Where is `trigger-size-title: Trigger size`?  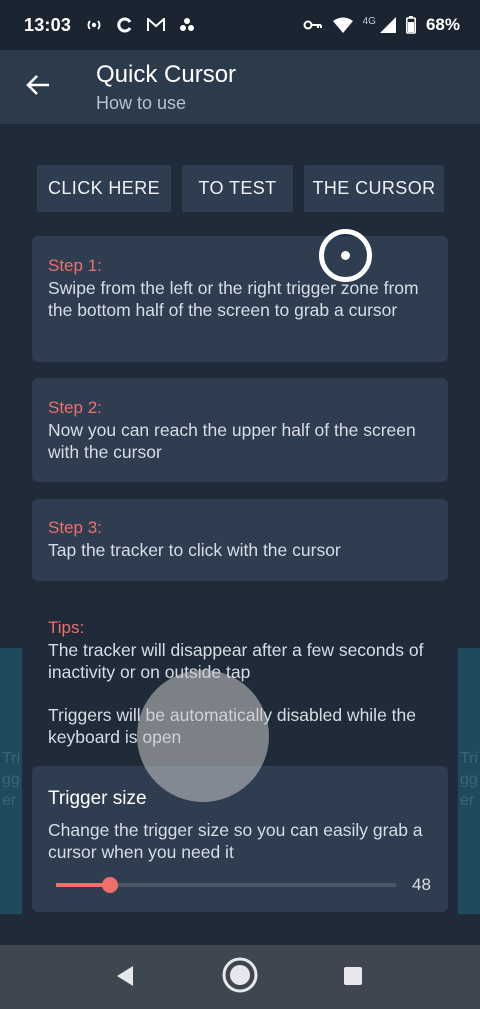
trigger-size-title: Trigger size is located at coordinates (97, 798).